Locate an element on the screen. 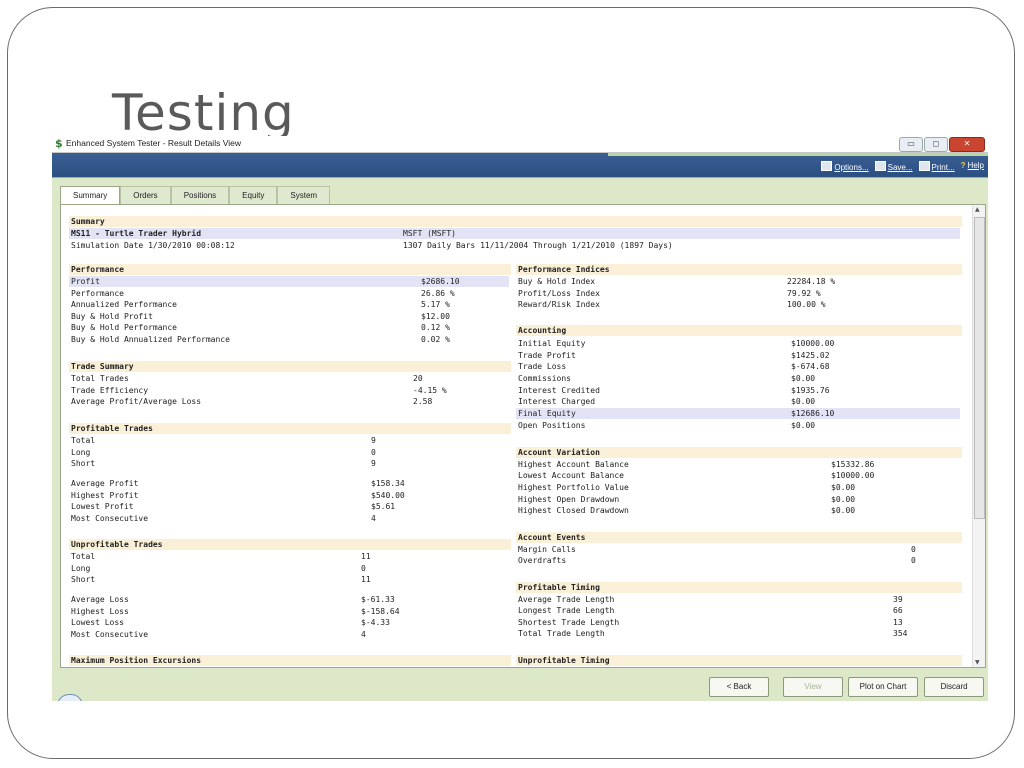 The image size is (1024, 768). report-label: Buy & Hold Annualized Performance is located at coordinates (150, 339).